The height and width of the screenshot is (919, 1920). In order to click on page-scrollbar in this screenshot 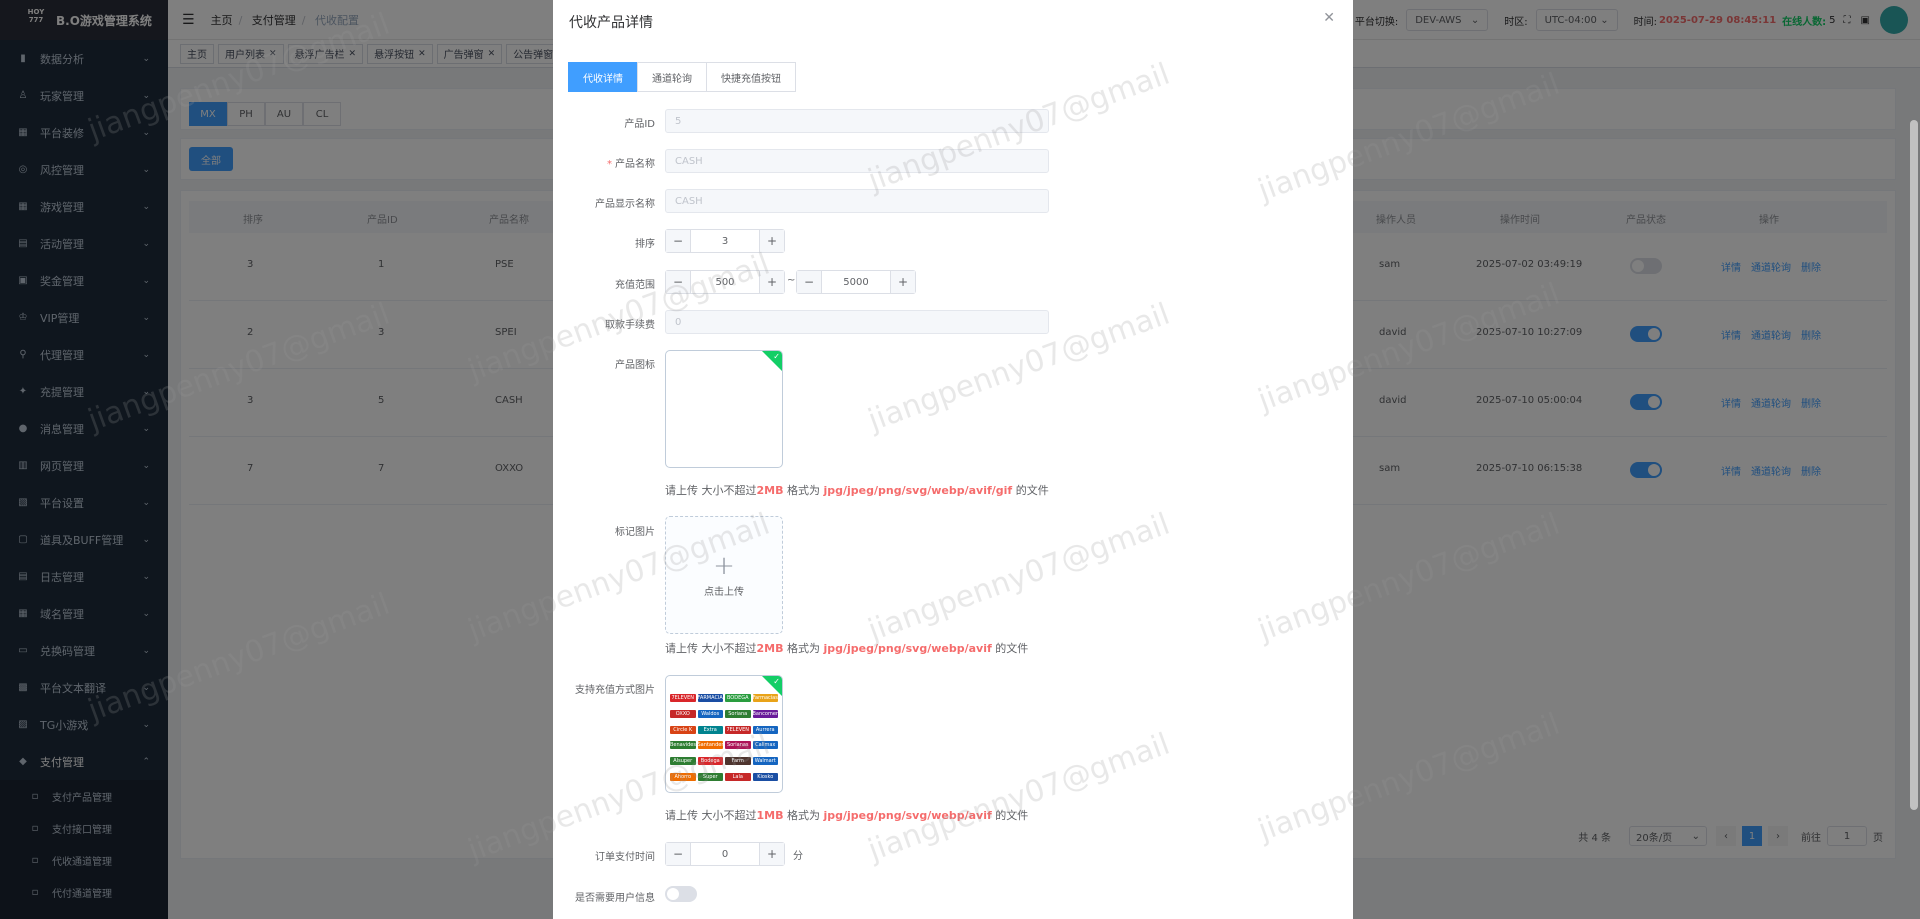, I will do `click(1914, 465)`.